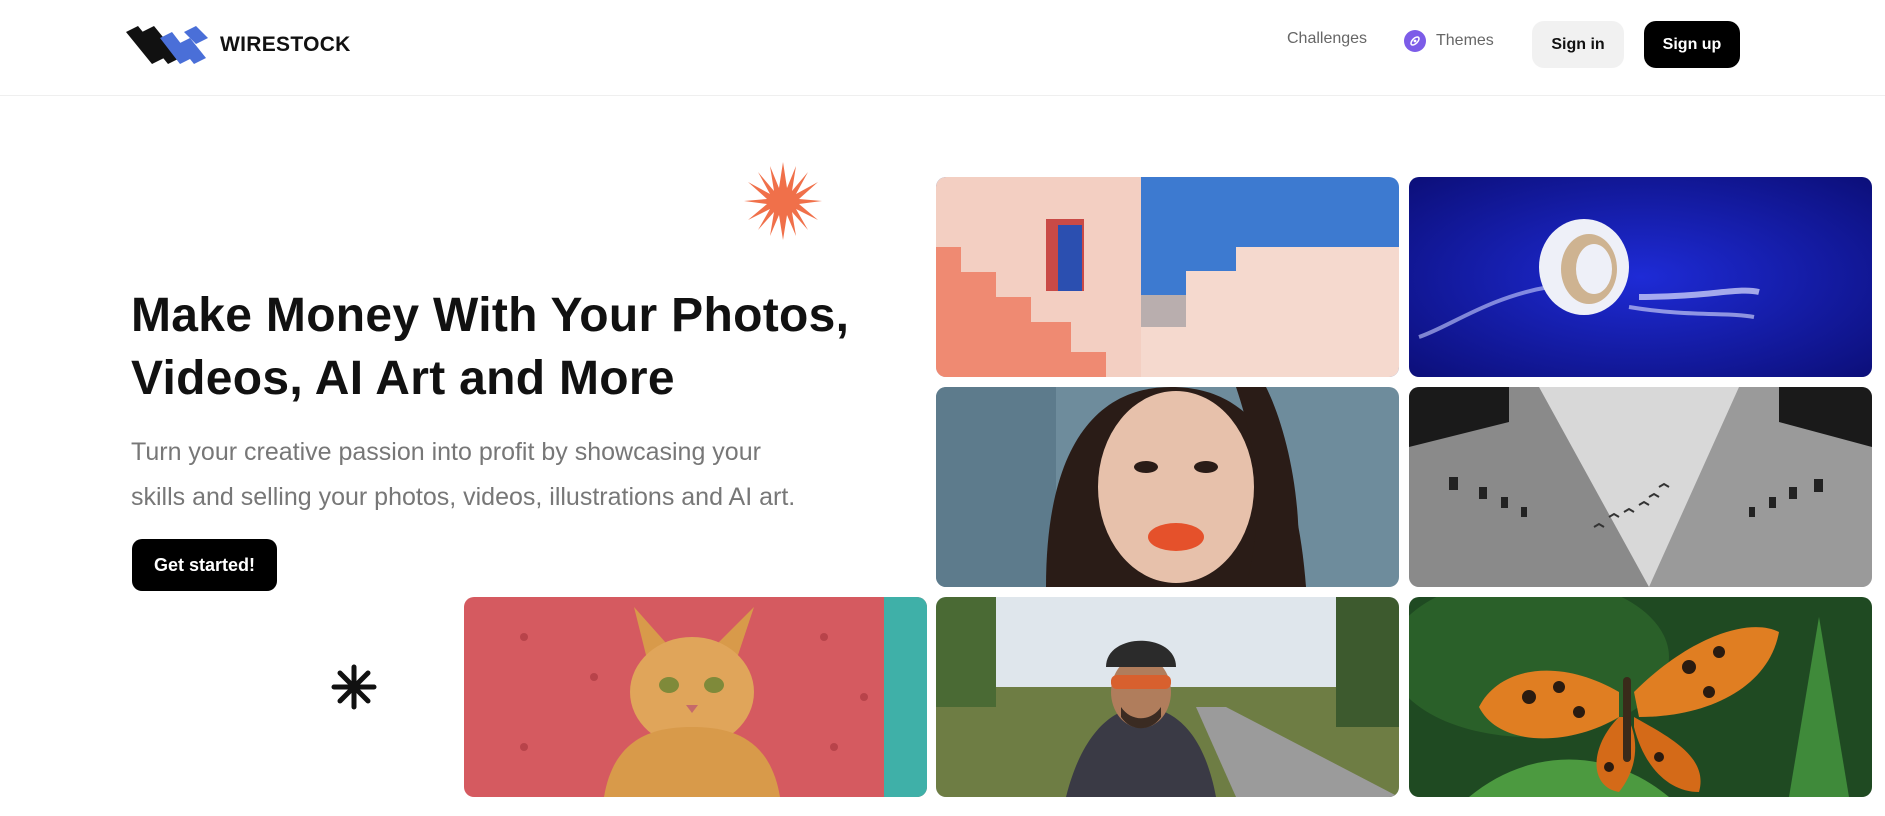 This screenshot has width=1885, height=816. Describe the element at coordinates (490, 315) in the screenshot. I see `hero-title-line: Make Money With Your Photos,` at that location.